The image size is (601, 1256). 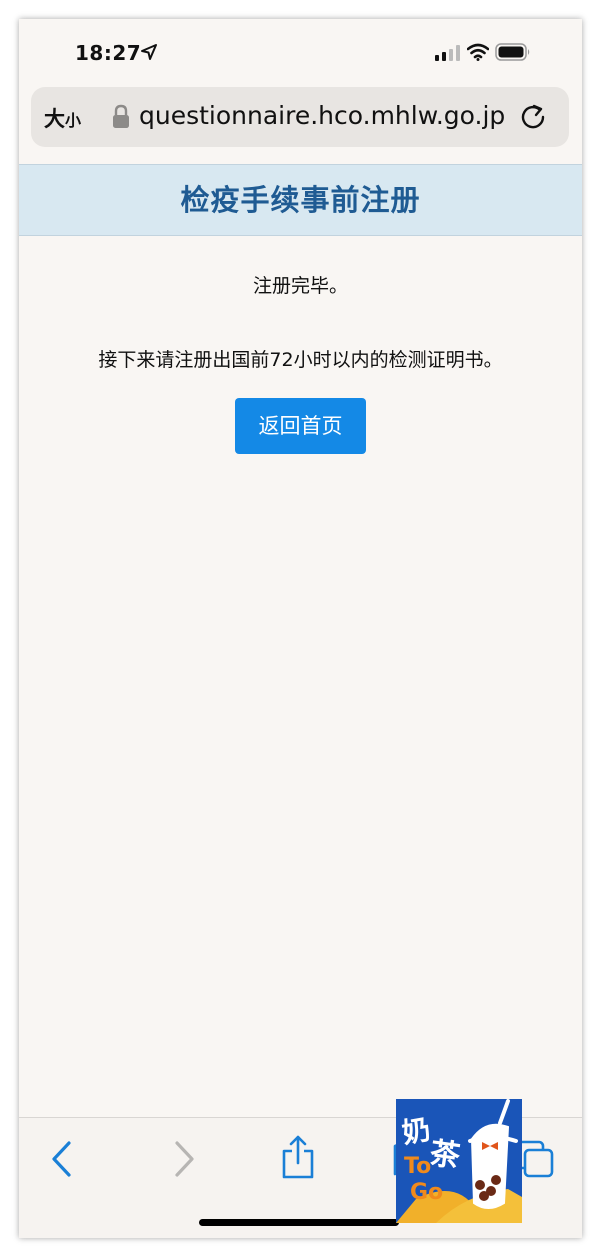 I want to click on svg-text: 奶, so click(x=416, y=1131).